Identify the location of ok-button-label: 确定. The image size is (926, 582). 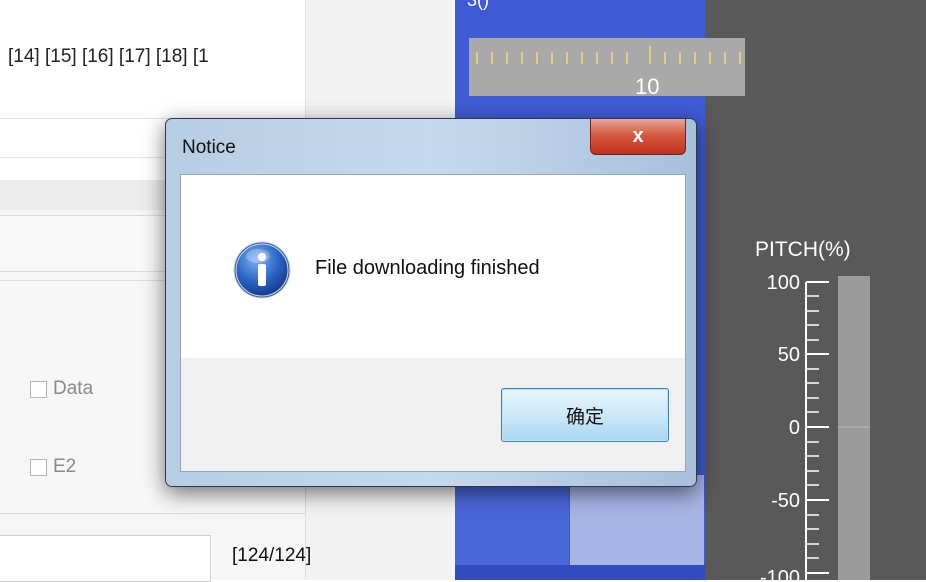
(584, 417).